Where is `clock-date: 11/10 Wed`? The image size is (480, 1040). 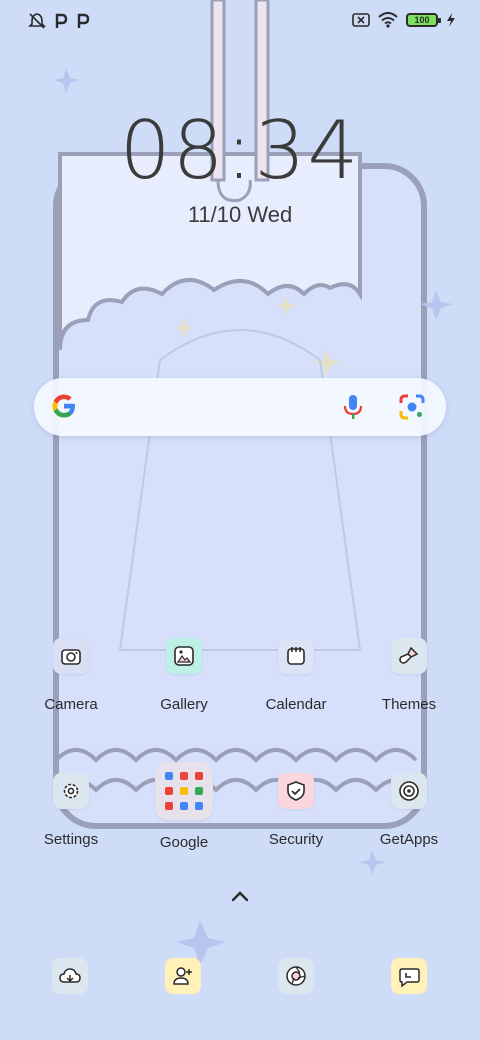
clock-date: 11/10 Wed is located at coordinates (240, 215).